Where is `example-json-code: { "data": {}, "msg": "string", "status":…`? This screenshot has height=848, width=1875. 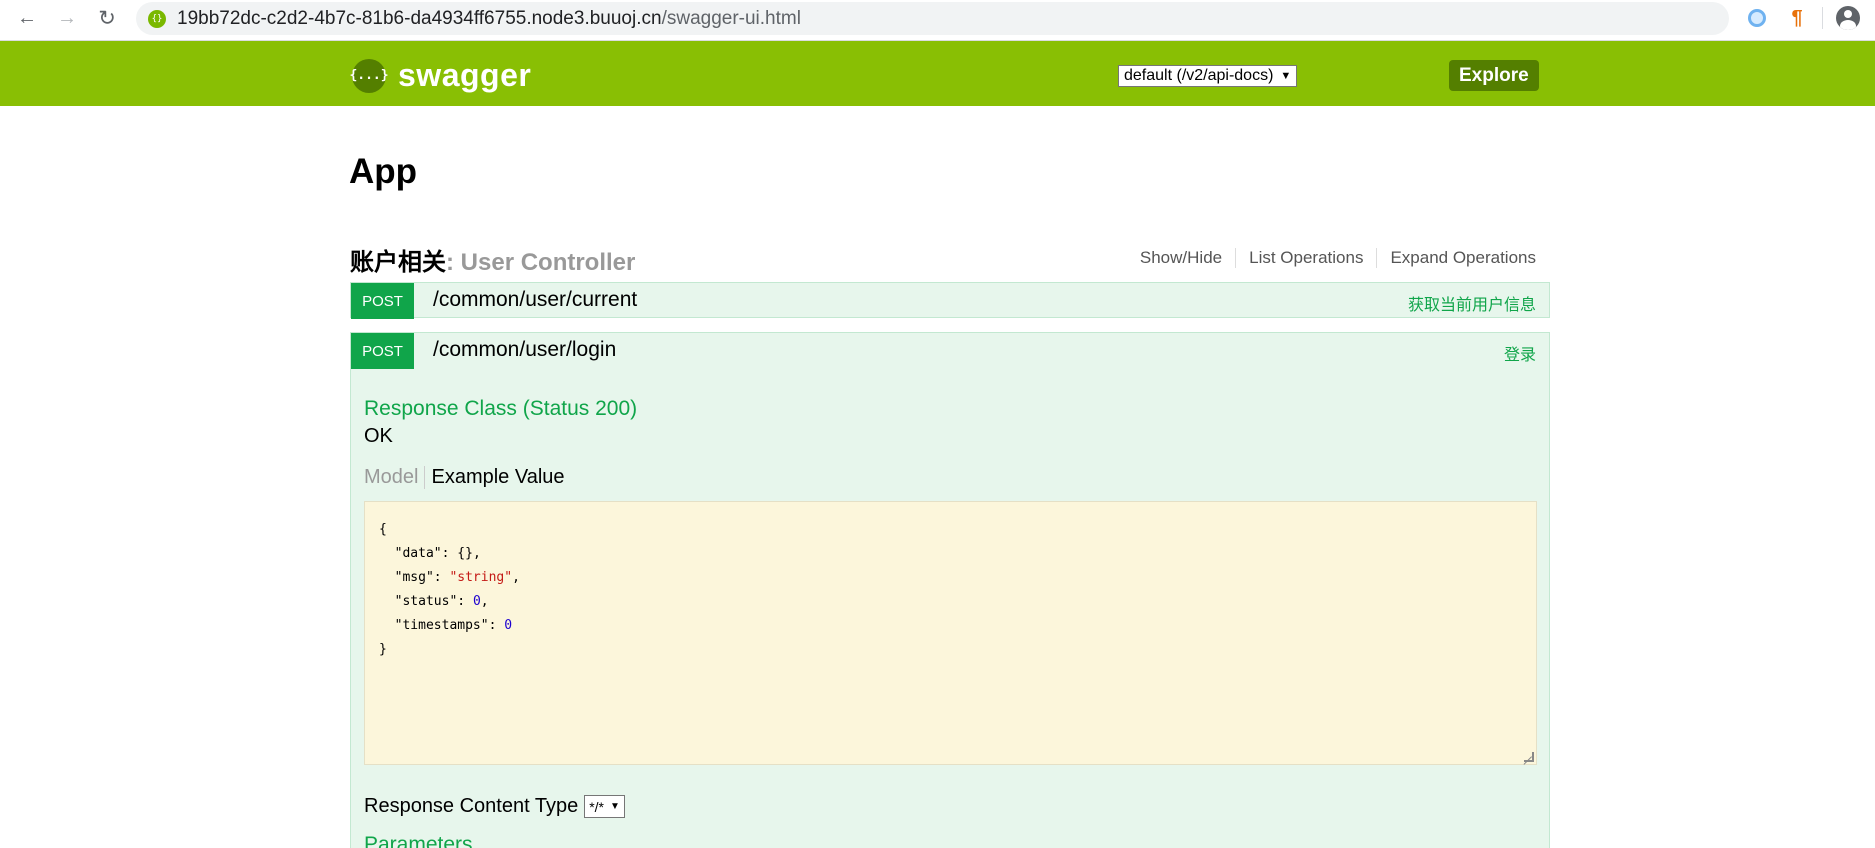 example-json-code: { "data": {}, "msg": "string", "status":… is located at coordinates (449, 589).